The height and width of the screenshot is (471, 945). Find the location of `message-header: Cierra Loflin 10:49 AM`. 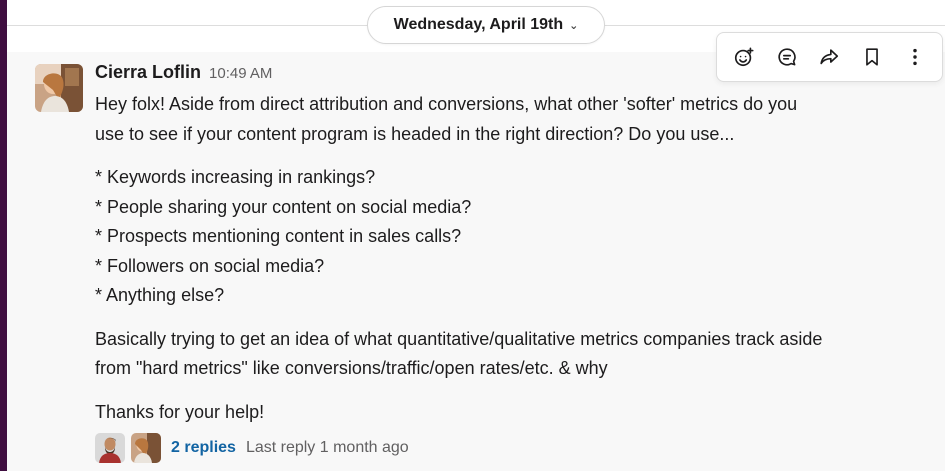

message-header: Cierra Loflin 10:49 AM is located at coordinates (183, 75).